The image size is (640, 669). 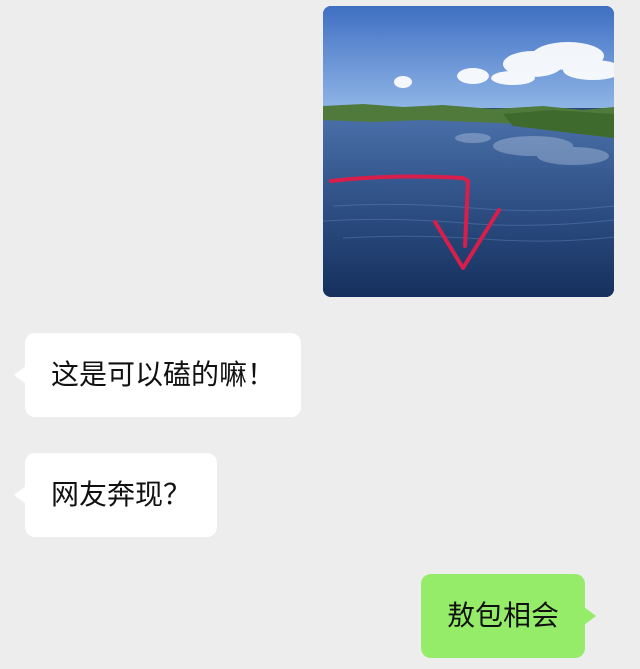 I want to click on incoming-message-bubble: 网友奔现？, so click(x=115, y=495).